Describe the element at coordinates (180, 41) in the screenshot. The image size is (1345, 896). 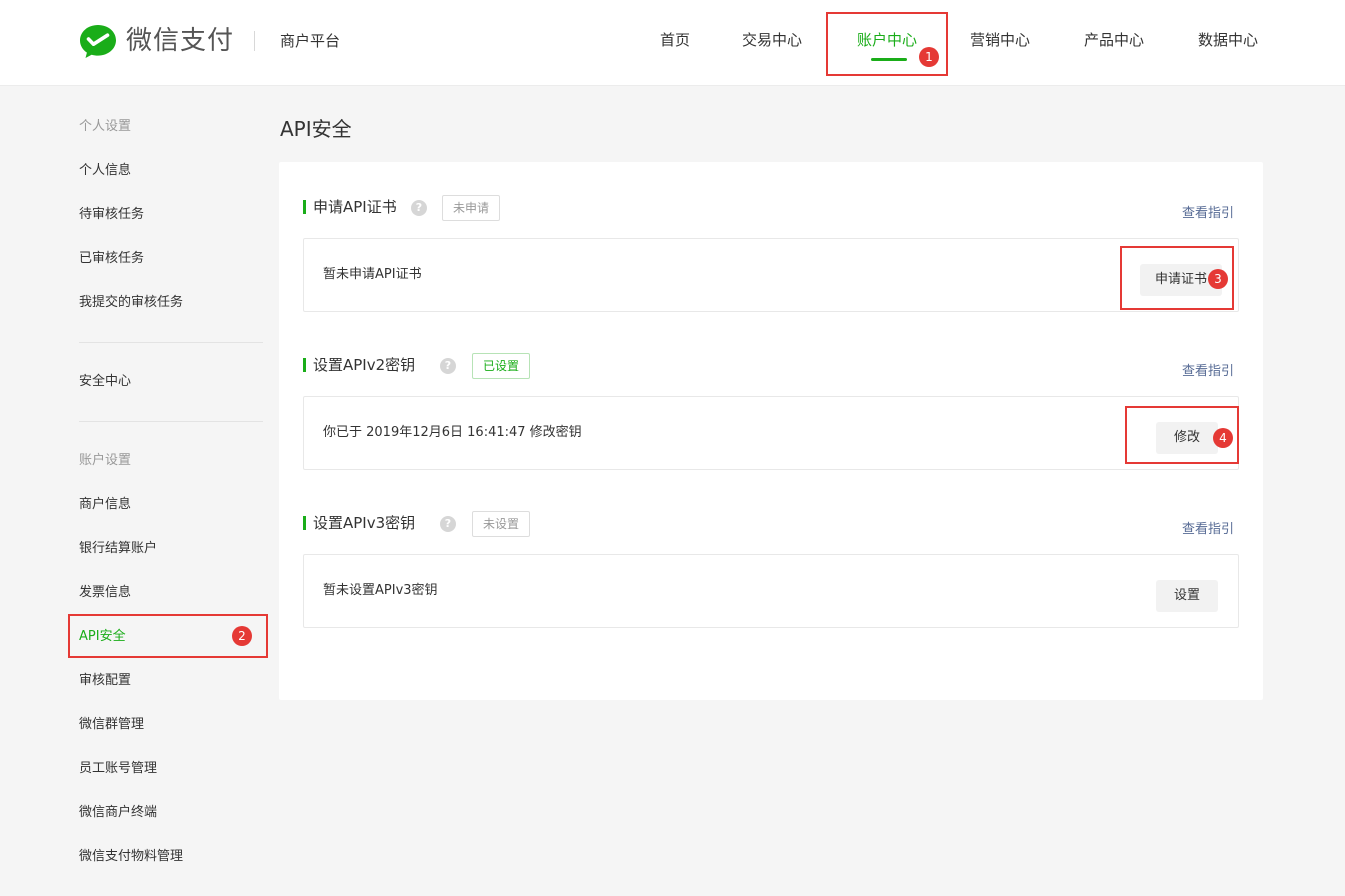
I see `logo-text: 微信支付` at that location.